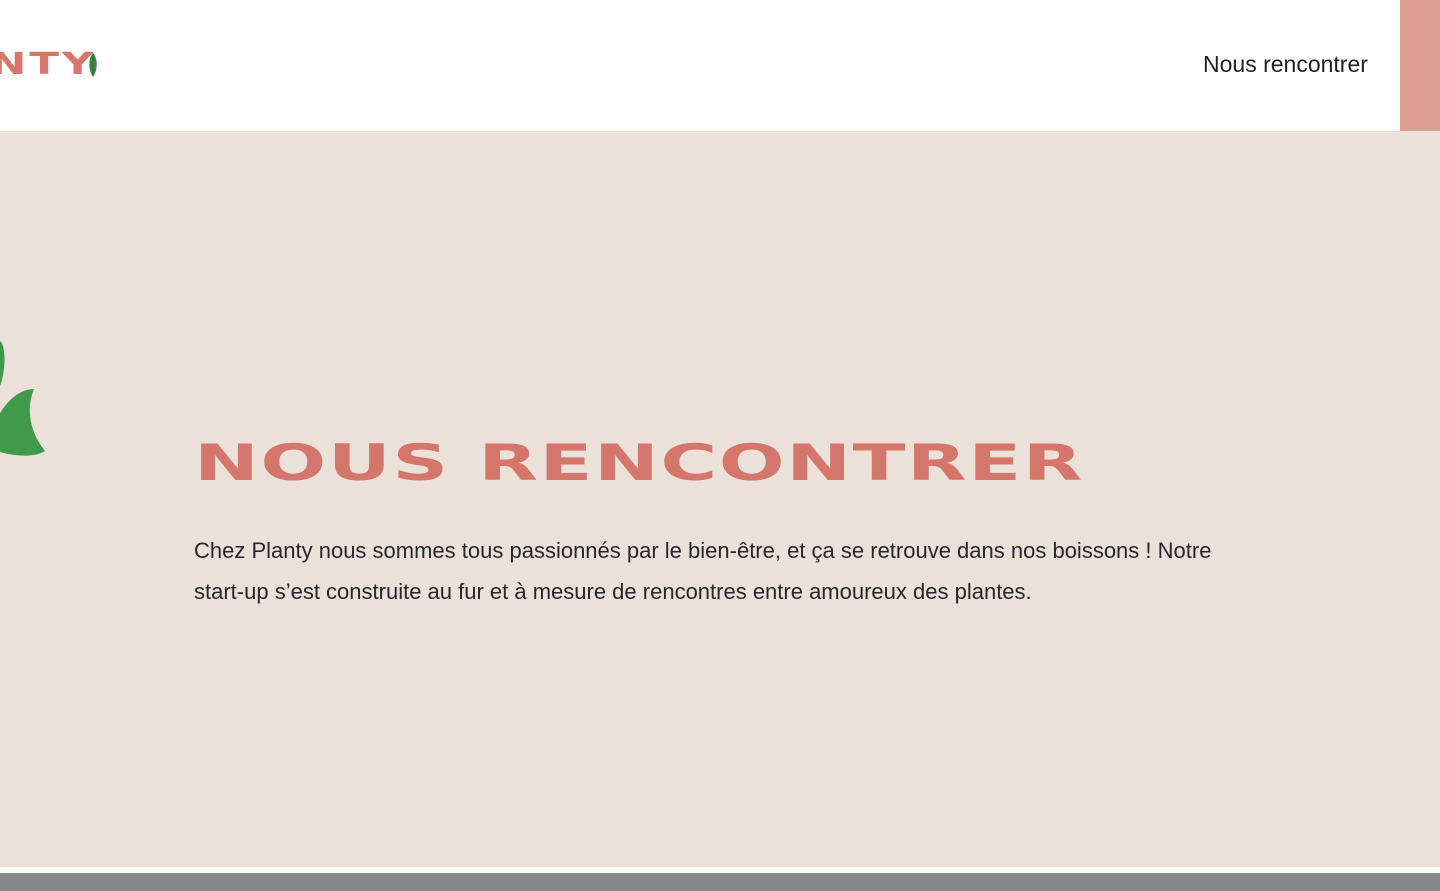 The height and width of the screenshot is (891, 1440). I want to click on leaf-icon, so click(93, 65).